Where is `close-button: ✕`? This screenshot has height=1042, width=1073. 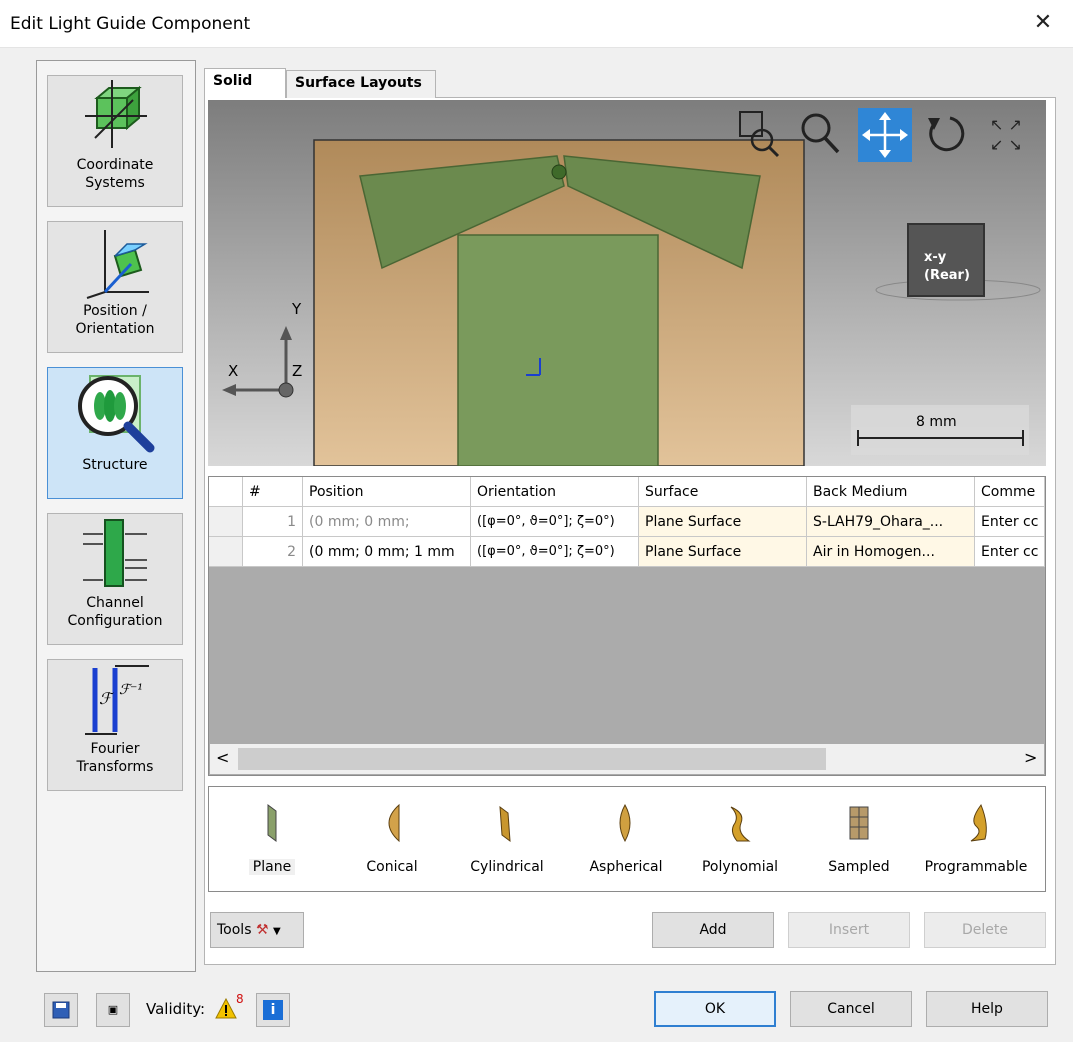
close-button: ✕ is located at coordinates (1043, 24).